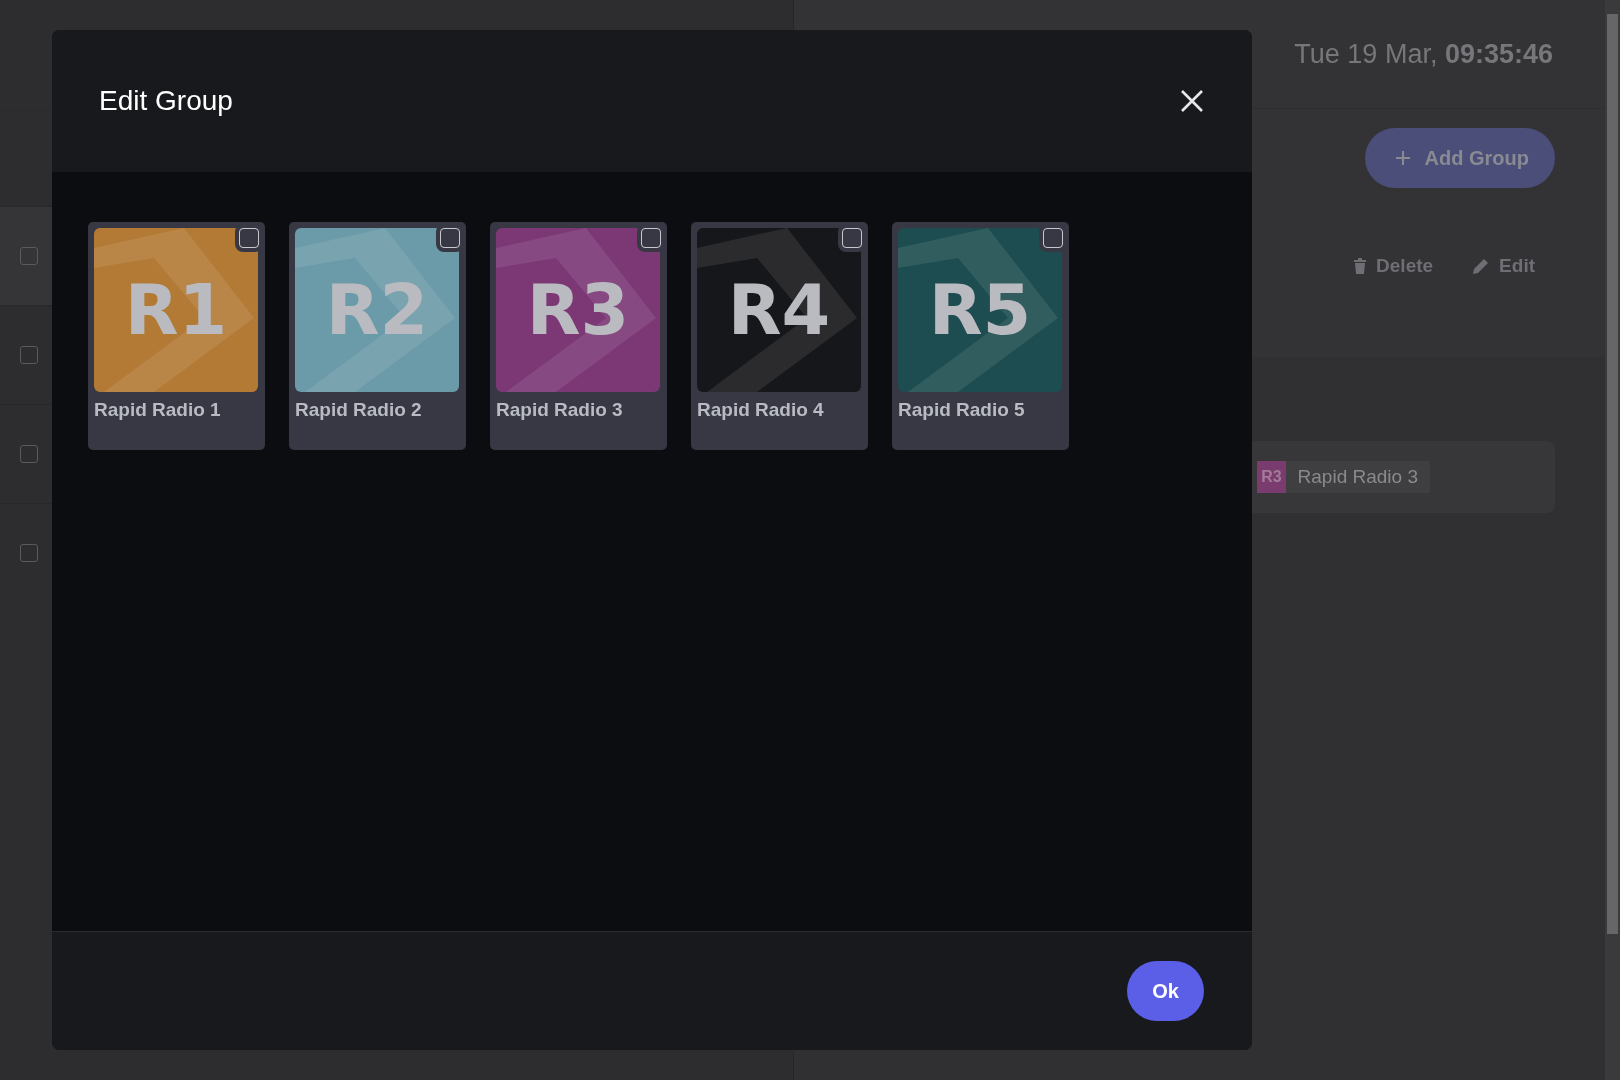 The width and height of the screenshot is (1620, 1080). I want to click on logo-text: R2, so click(377, 310).